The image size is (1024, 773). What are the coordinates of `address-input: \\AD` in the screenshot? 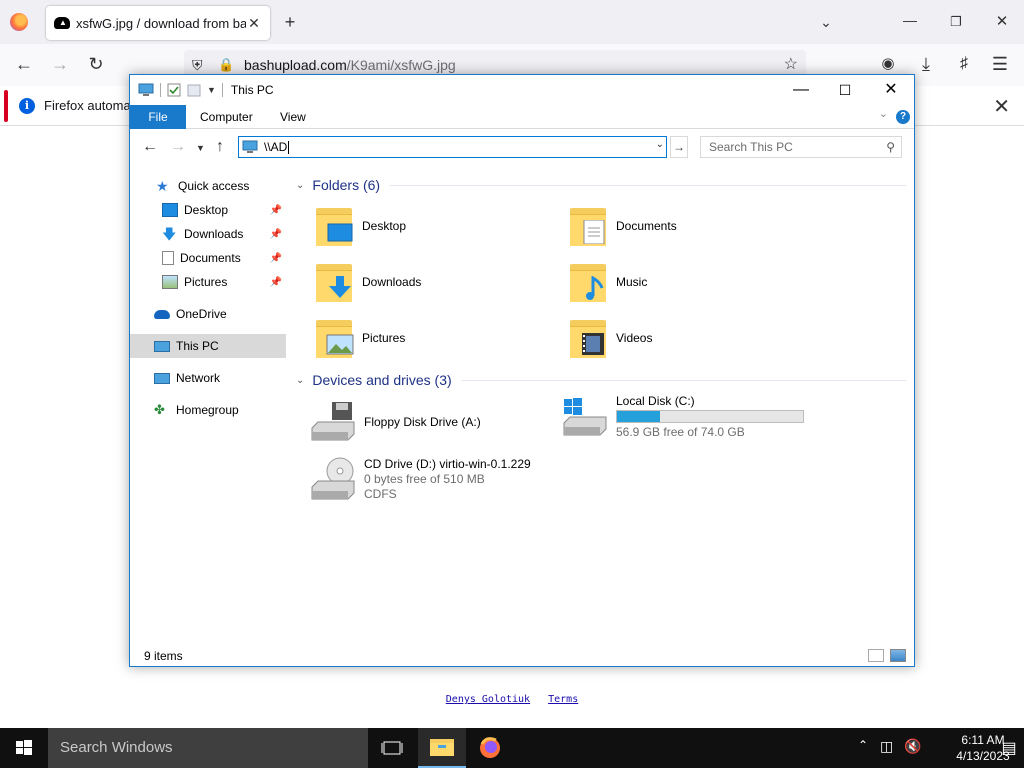 It's located at (277, 147).